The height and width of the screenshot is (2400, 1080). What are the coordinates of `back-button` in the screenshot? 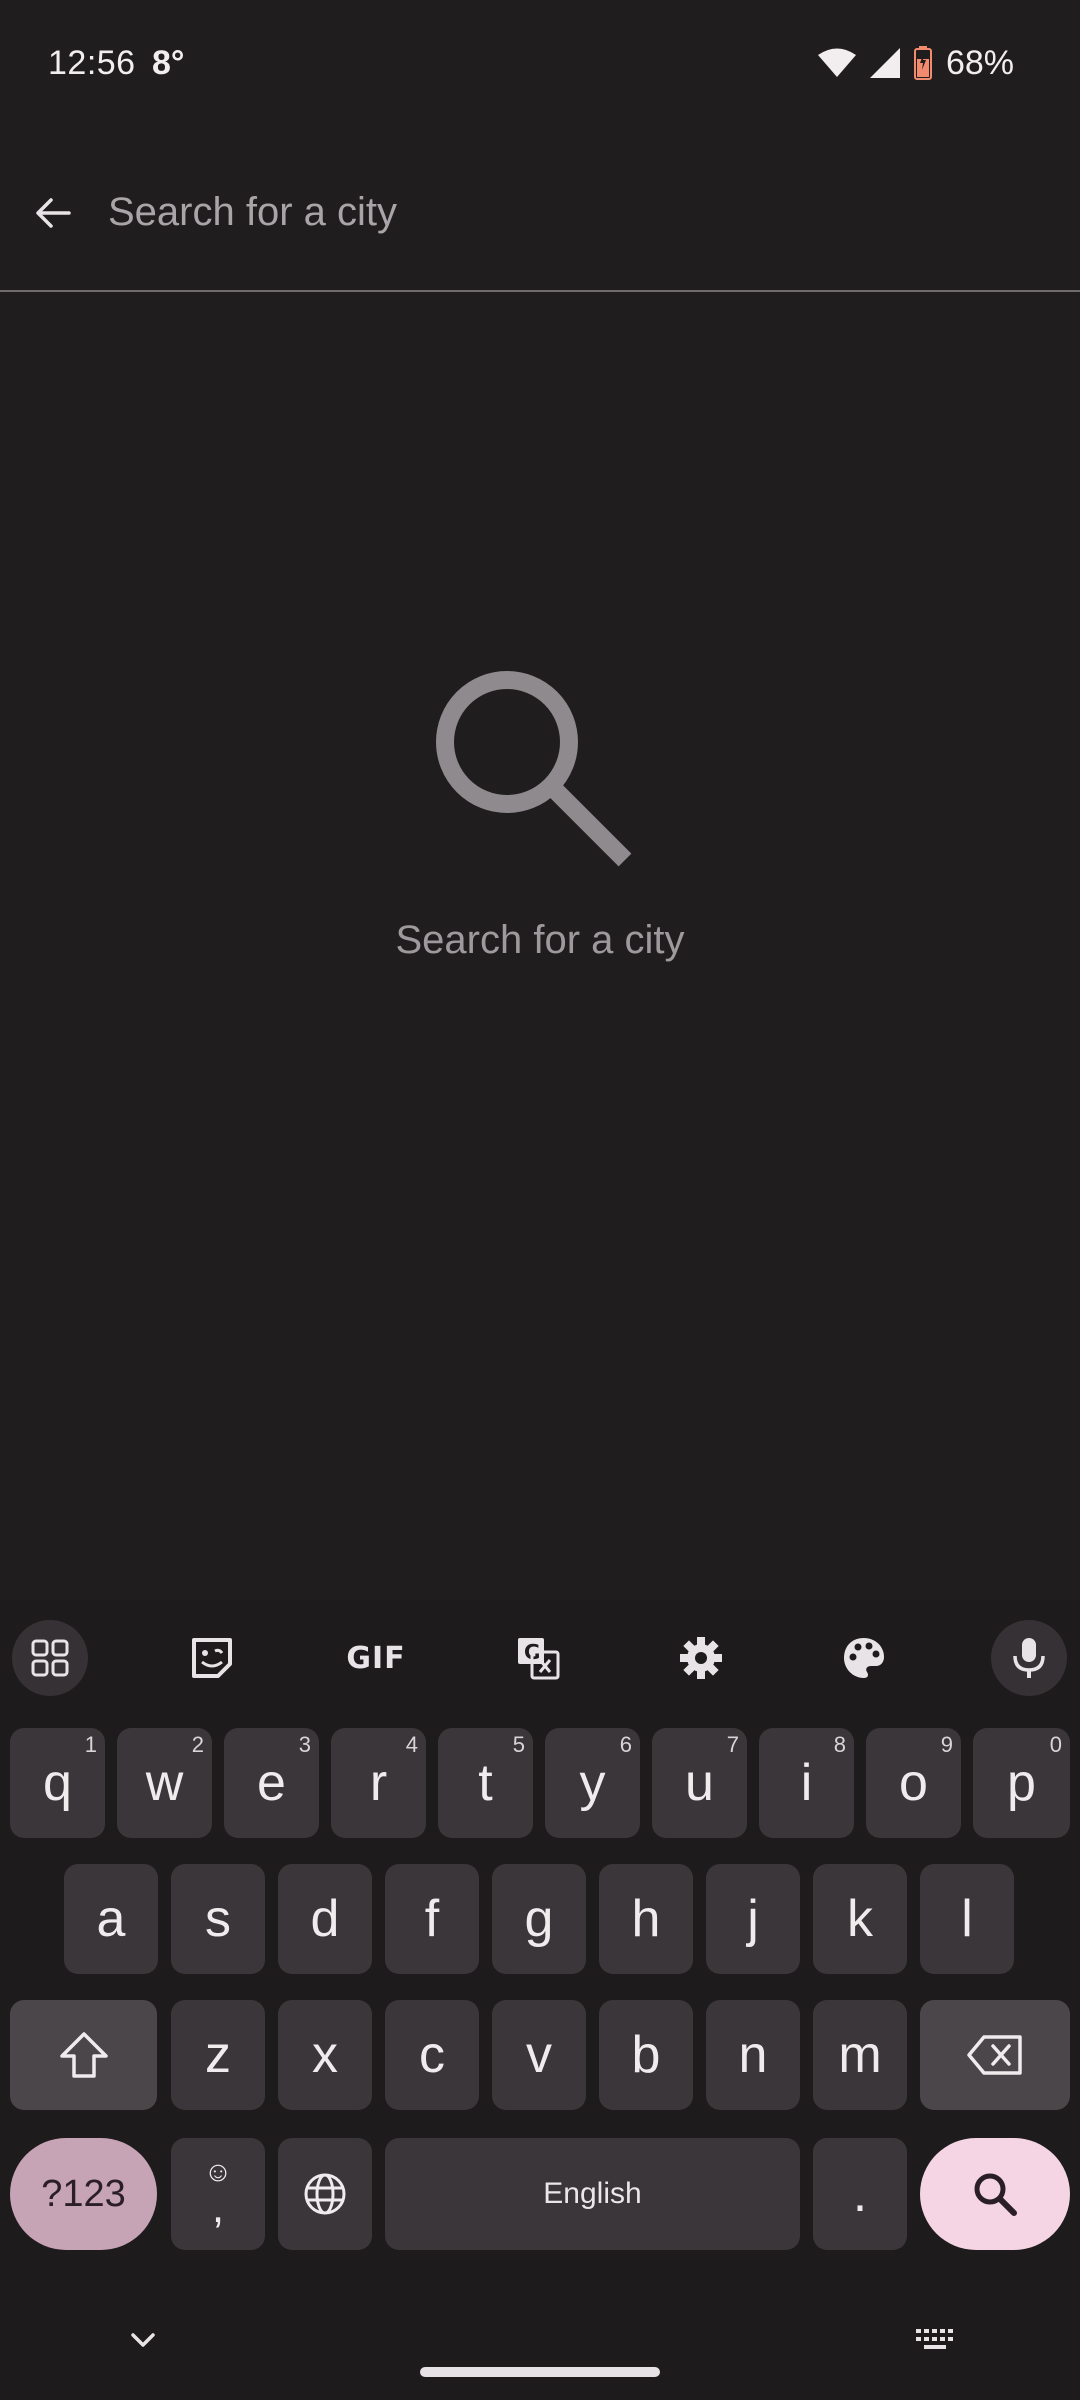 It's located at (53, 213).